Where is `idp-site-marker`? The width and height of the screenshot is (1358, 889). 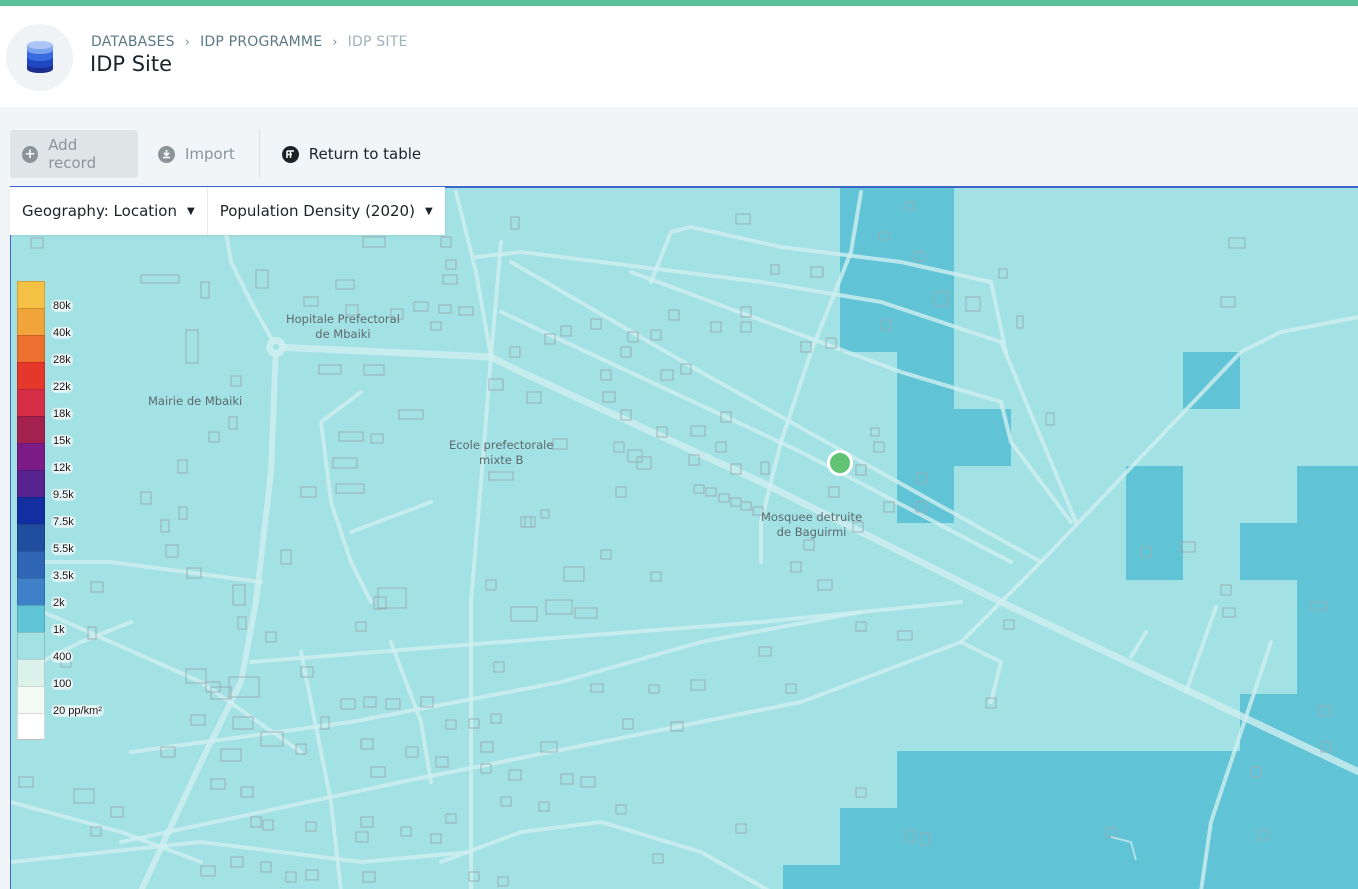
idp-site-marker is located at coordinates (840, 463).